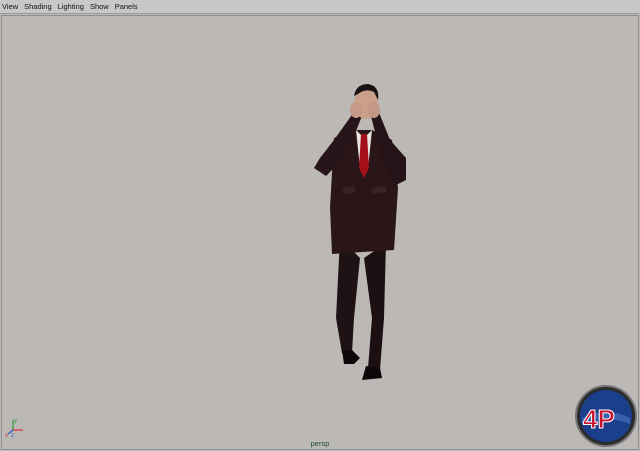  What do you see at coordinates (99, 7) in the screenshot?
I see `menu-show: Show` at bounding box center [99, 7].